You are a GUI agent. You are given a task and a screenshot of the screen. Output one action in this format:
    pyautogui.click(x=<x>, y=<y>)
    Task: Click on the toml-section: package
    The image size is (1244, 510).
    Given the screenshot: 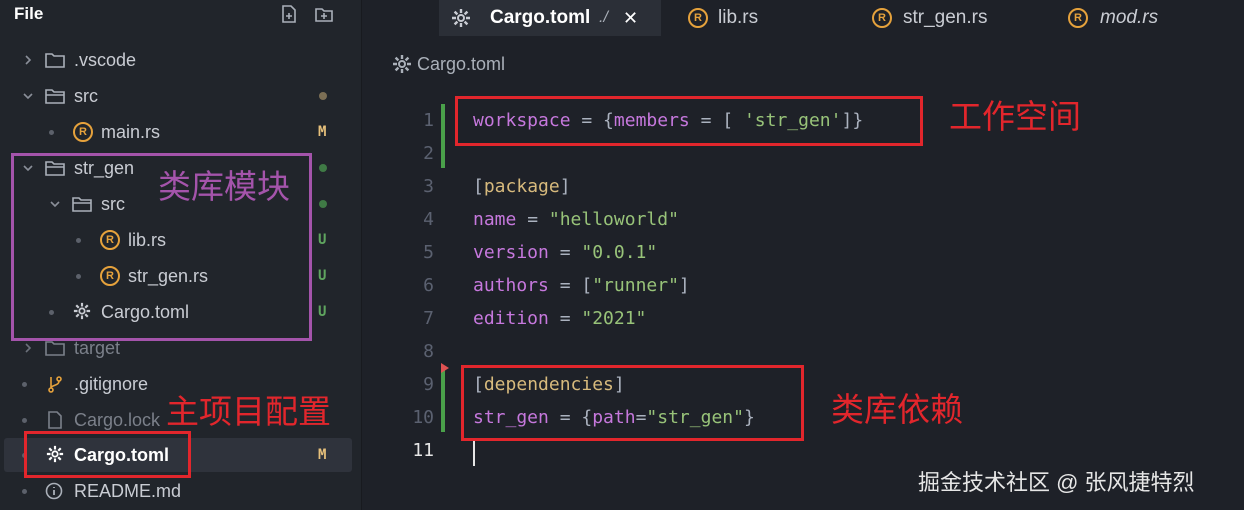 What is the action you would take?
    pyautogui.click(x=521, y=186)
    